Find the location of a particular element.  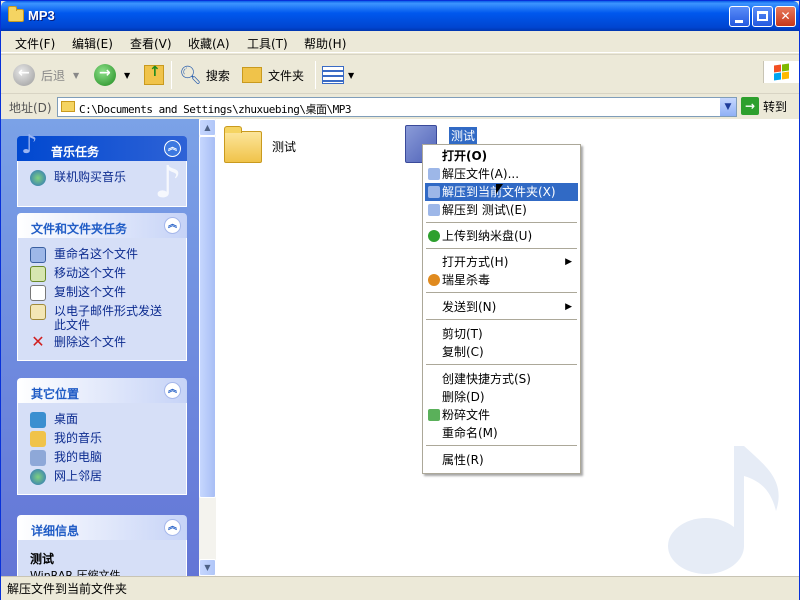

menu-edit: 编辑(E) is located at coordinates (92, 43).